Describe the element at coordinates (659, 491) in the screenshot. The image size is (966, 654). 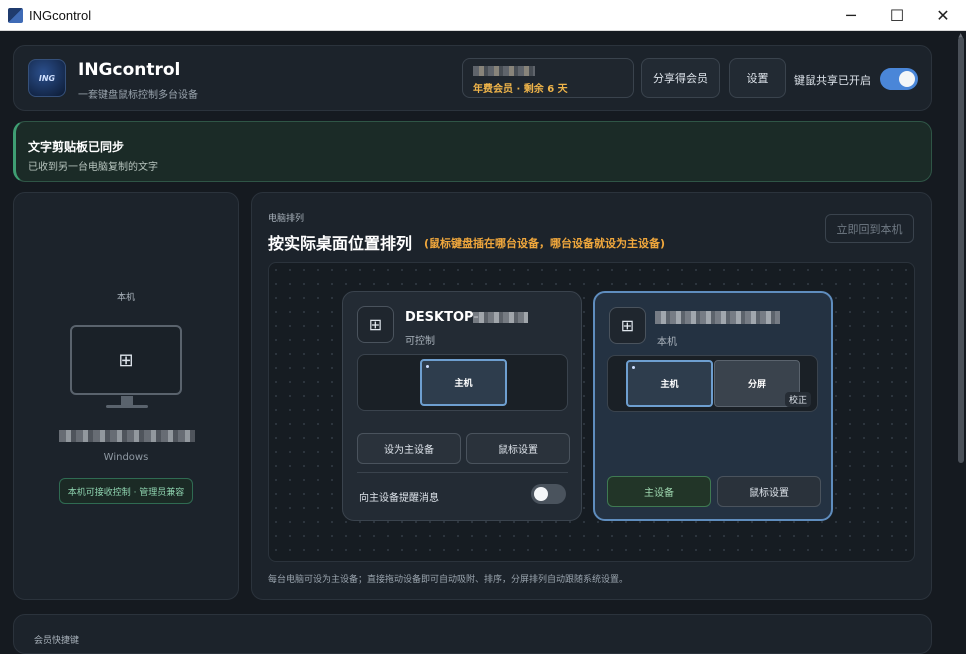
I see `main-device-button: 主设备` at that location.